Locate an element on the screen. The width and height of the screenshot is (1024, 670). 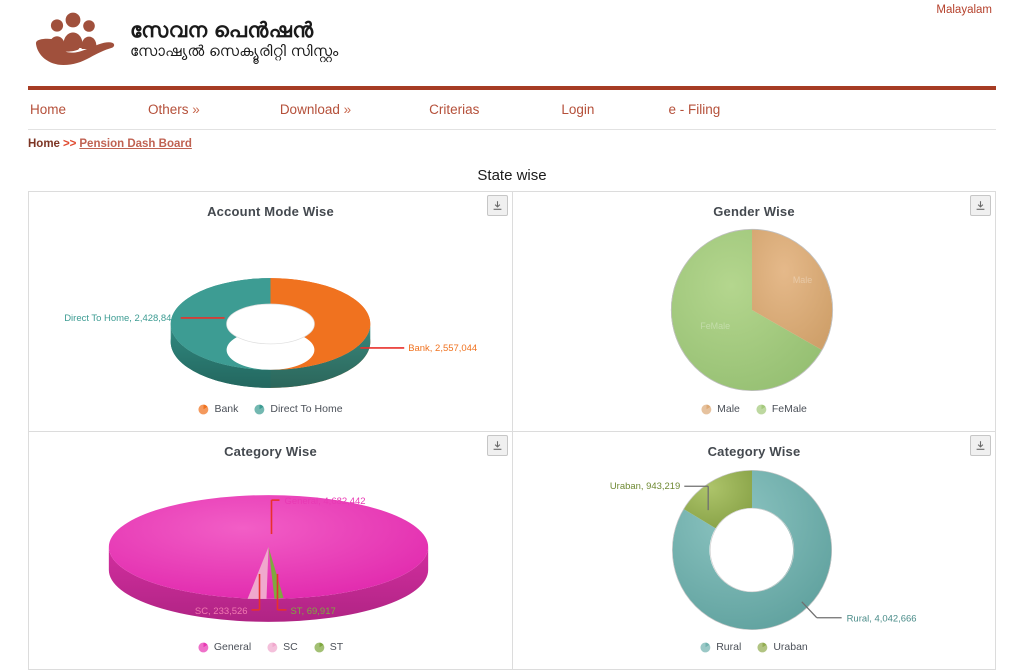
hand-holding-people-logo is located at coordinates (75, 38).